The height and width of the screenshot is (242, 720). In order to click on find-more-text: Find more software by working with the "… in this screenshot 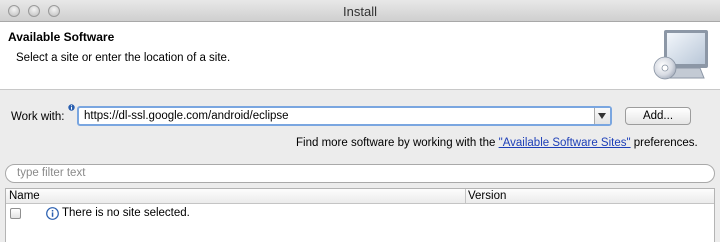, I will do `click(497, 143)`.